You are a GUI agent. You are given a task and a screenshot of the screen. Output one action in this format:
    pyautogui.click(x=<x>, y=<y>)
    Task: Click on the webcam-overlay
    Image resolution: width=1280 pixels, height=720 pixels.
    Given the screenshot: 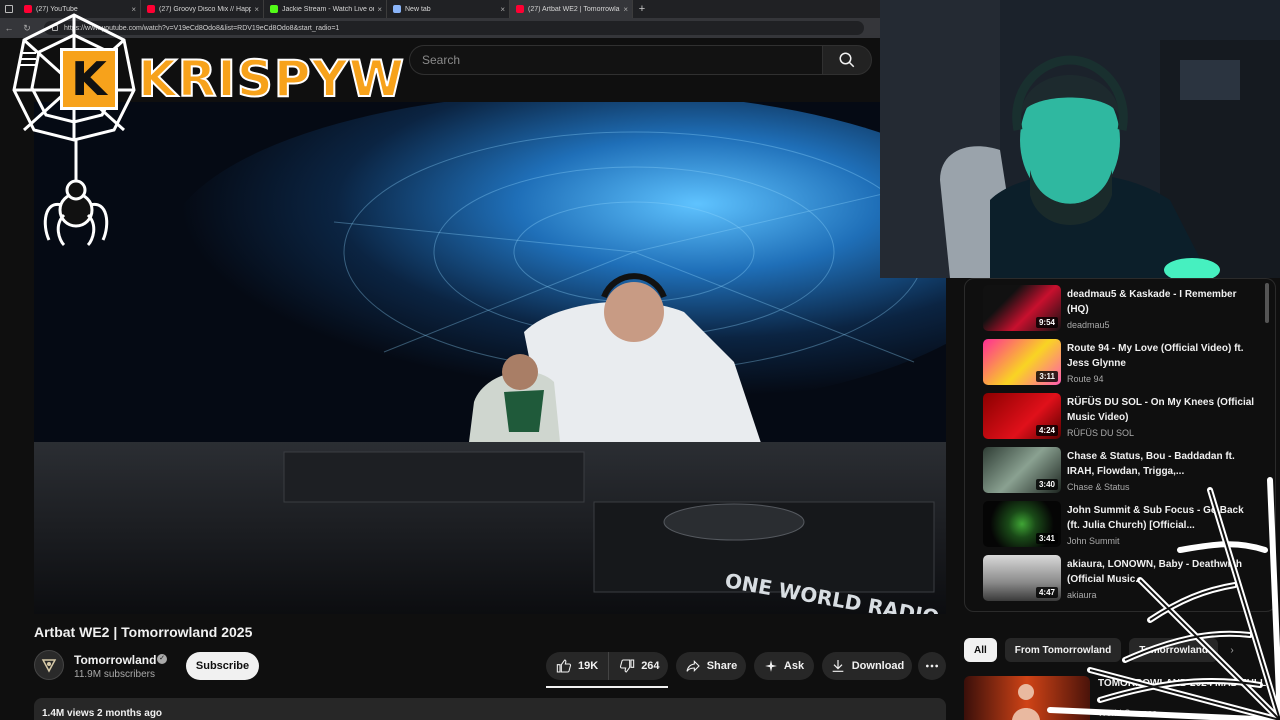 What is the action you would take?
    pyautogui.click(x=1080, y=139)
    